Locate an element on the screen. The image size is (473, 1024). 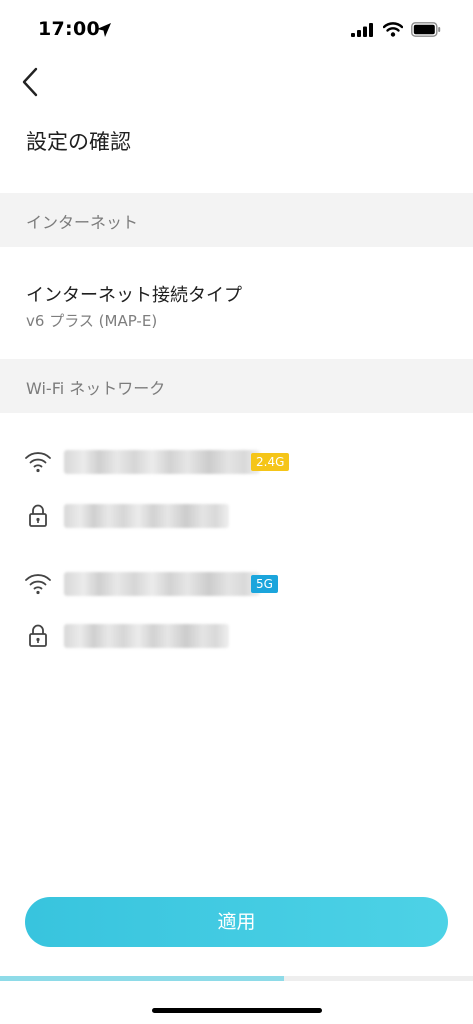
password-blurred-2g is located at coordinates (146, 516).